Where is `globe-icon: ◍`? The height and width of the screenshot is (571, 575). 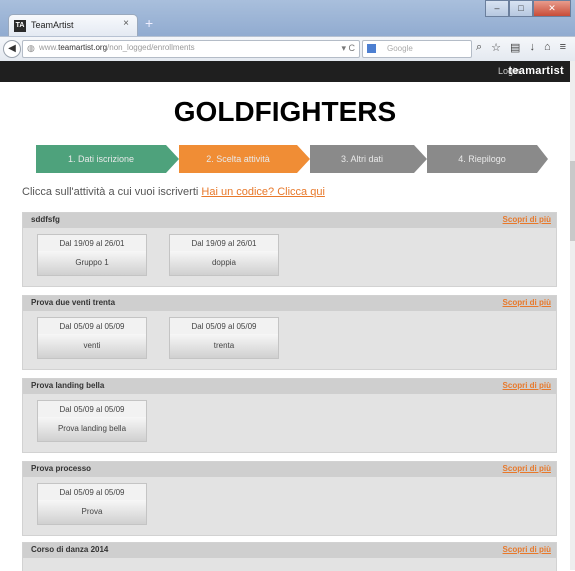 globe-icon: ◍ is located at coordinates (31, 48).